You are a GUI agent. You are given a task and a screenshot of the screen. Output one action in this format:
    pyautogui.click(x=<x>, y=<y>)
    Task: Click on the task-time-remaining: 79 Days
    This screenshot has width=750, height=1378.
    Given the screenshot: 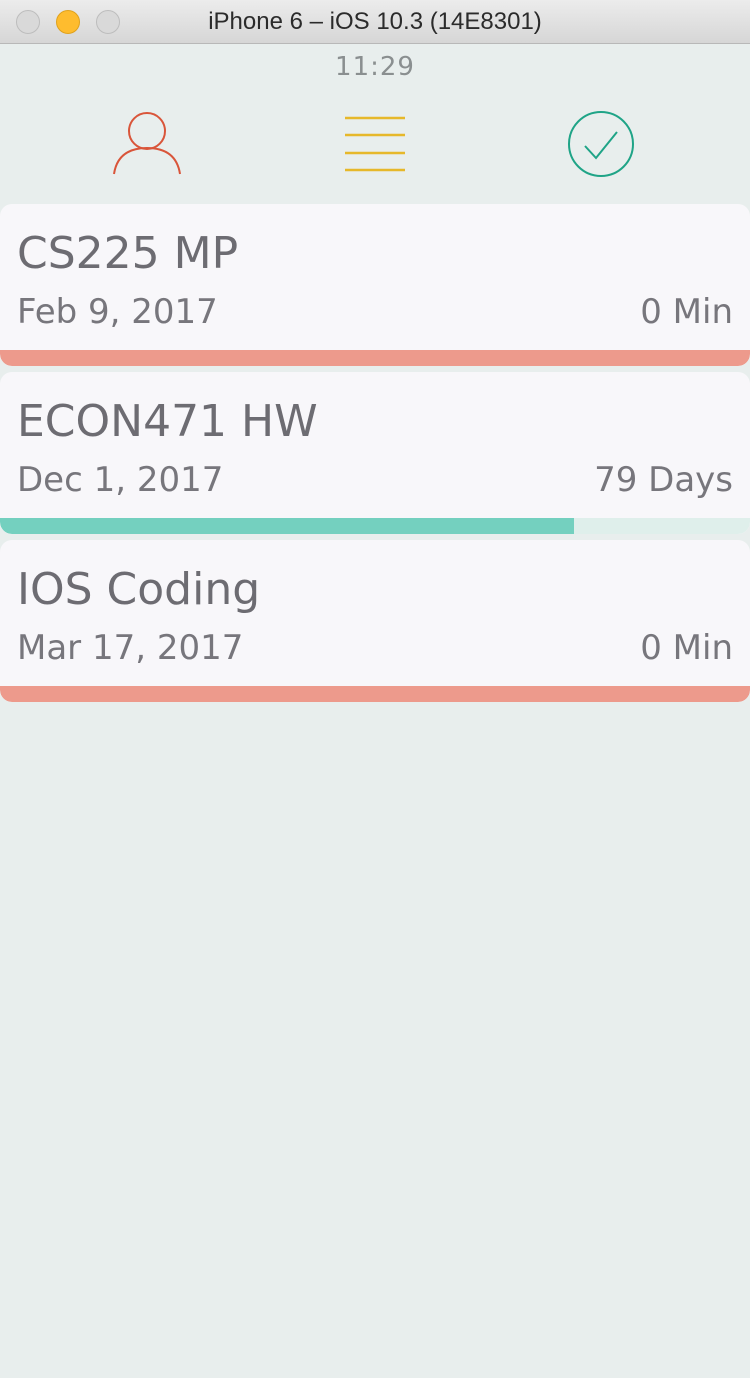 What is the action you would take?
    pyautogui.click(x=663, y=480)
    